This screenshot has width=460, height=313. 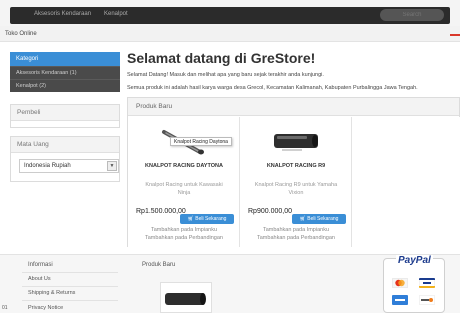 What do you see at coordinates (455, 35) in the screenshot?
I see `accent-mark` at bounding box center [455, 35].